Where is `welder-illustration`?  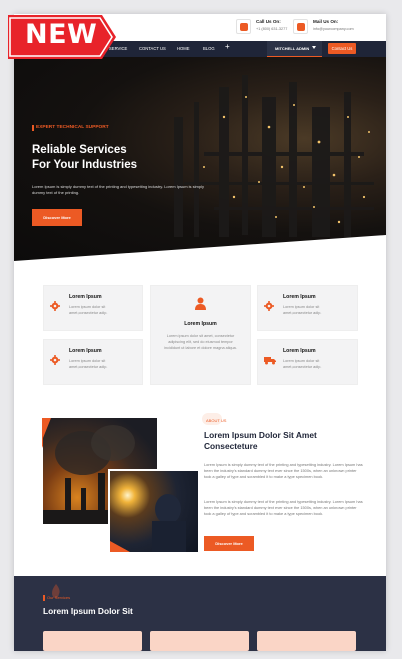 welder-illustration is located at coordinates (148, 523).